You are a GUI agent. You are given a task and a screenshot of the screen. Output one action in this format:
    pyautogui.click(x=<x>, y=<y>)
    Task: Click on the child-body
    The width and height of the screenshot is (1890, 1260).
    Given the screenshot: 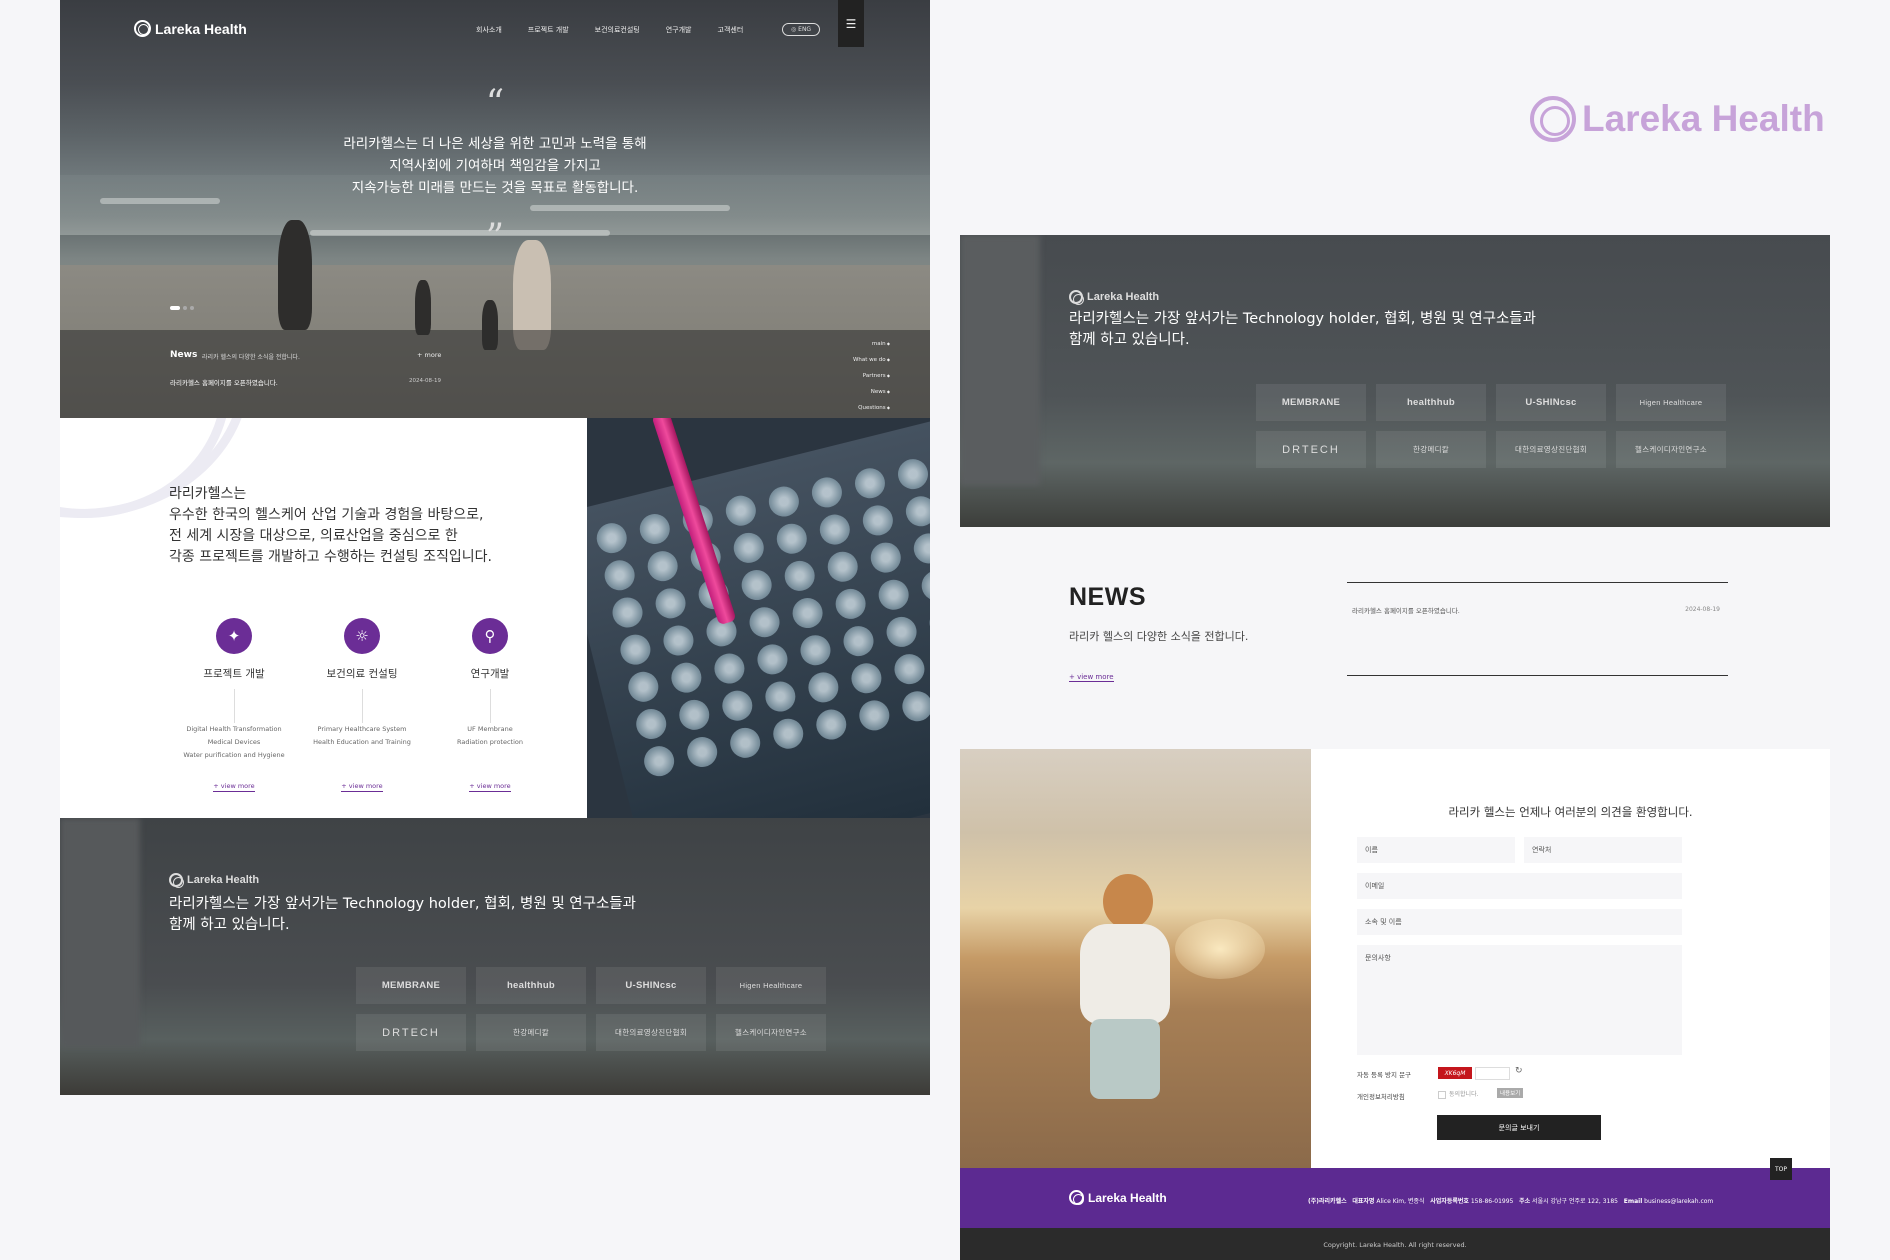 What is the action you would take?
    pyautogui.click(x=1125, y=974)
    